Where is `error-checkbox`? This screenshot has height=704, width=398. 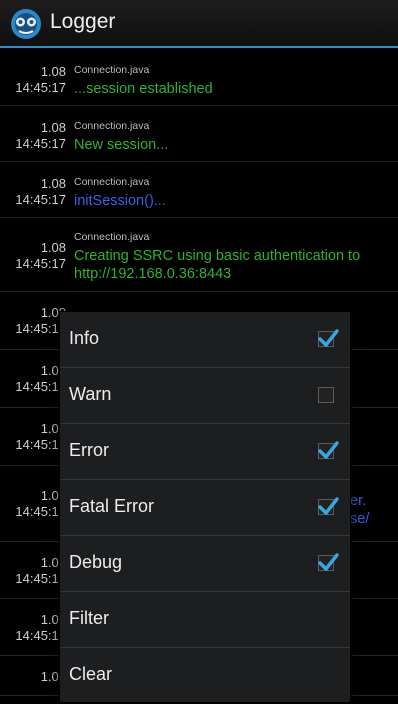
error-checkbox is located at coordinates (328, 450).